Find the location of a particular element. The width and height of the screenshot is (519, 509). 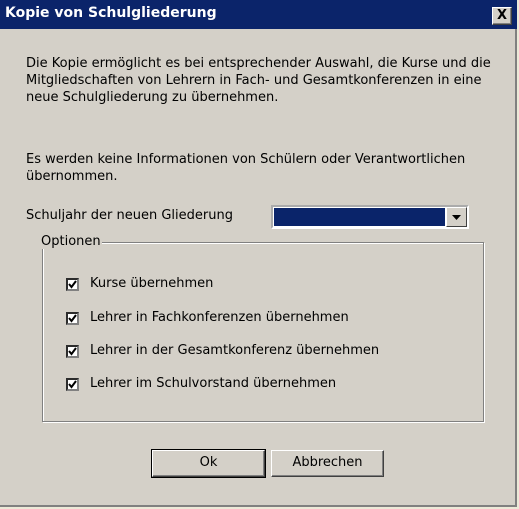

dropdown-button is located at coordinates (456, 217).